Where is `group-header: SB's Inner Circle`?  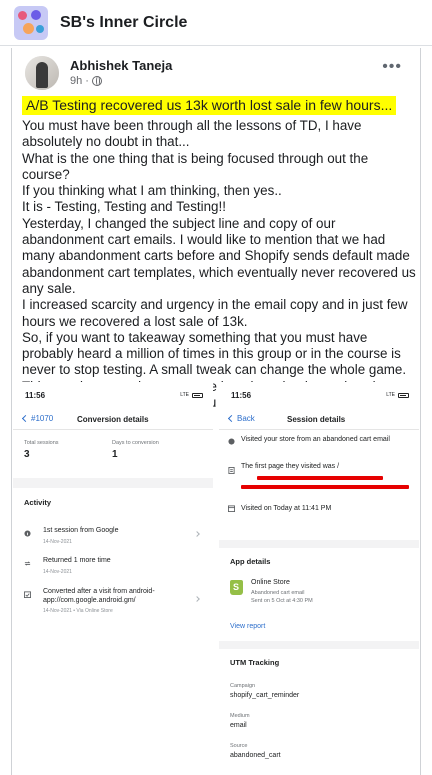 group-header: SB's Inner Circle is located at coordinates (216, 23).